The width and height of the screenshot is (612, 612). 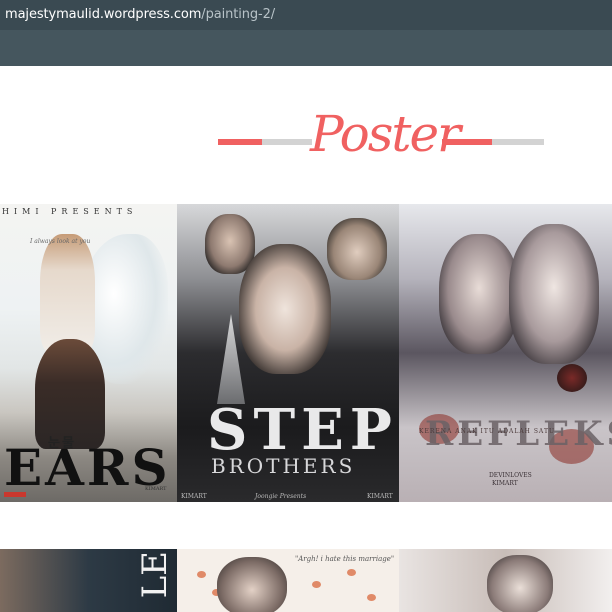 What do you see at coordinates (572, 378) in the screenshot?
I see `rose-image` at bounding box center [572, 378].